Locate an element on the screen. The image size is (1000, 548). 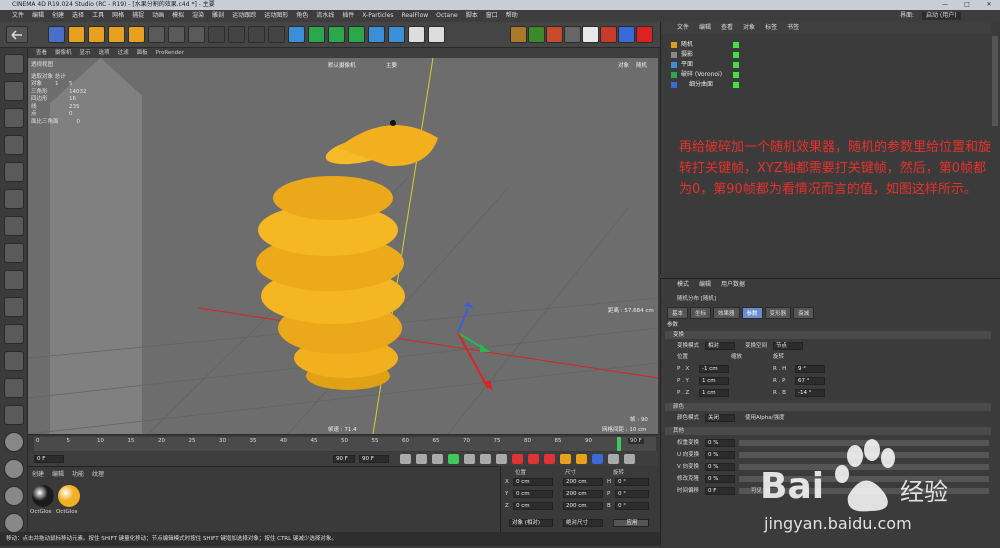
transform-mode-dropdown: 相对 is located at coordinates (720, 346).